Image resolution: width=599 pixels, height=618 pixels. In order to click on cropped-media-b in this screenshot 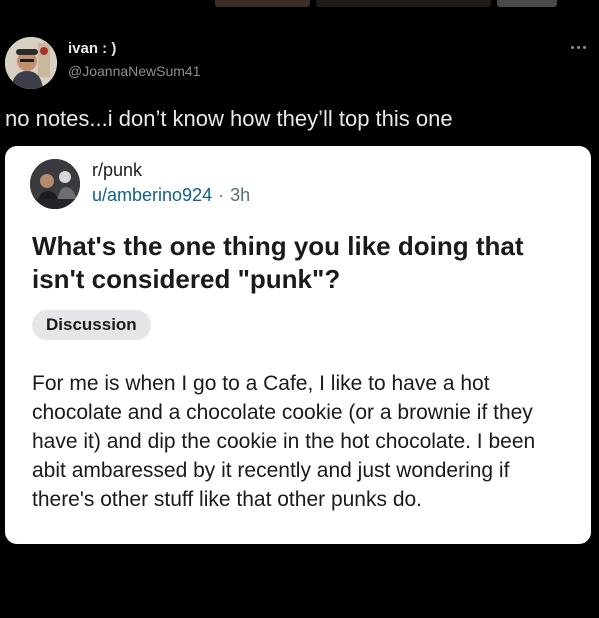, I will do `click(403, 3)`.